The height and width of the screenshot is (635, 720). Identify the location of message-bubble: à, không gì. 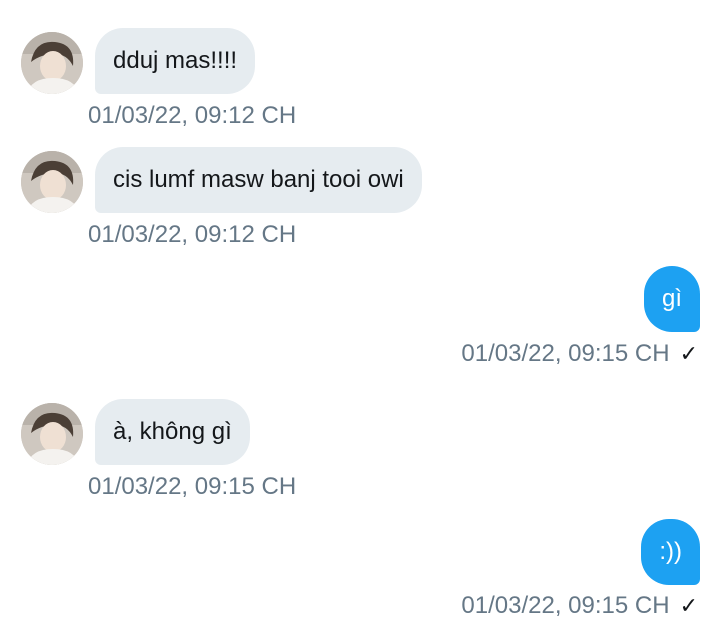
(172, 432).